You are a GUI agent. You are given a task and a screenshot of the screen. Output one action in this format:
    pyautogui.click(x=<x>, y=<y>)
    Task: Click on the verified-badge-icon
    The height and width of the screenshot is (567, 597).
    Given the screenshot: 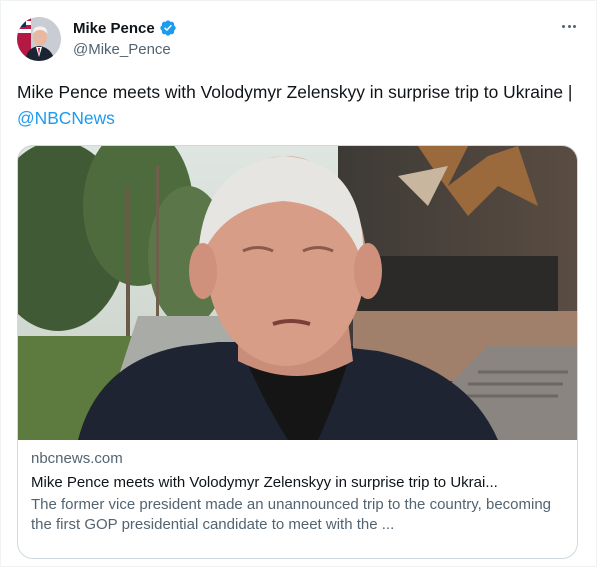 What is the action you would take?
    pyautogui.click(x=168, y=28)
    